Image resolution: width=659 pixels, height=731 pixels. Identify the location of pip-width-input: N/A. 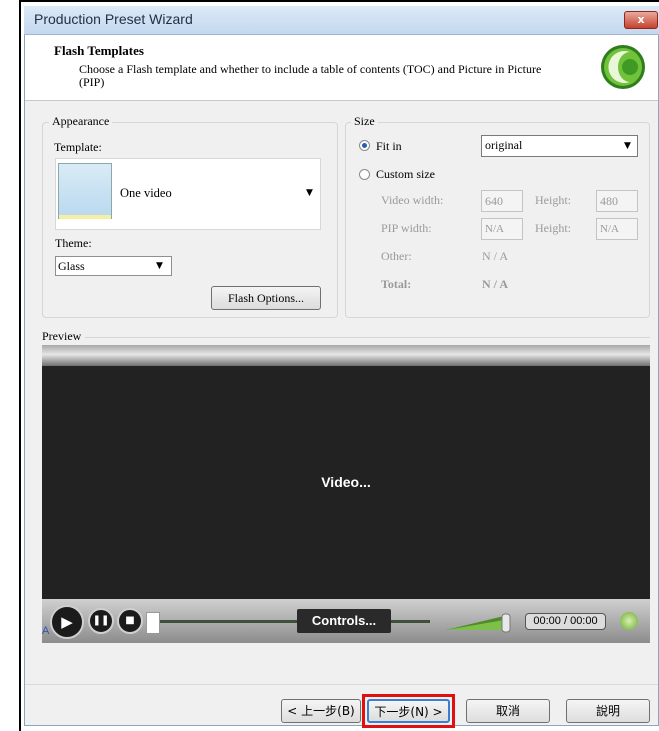
(502, 229).